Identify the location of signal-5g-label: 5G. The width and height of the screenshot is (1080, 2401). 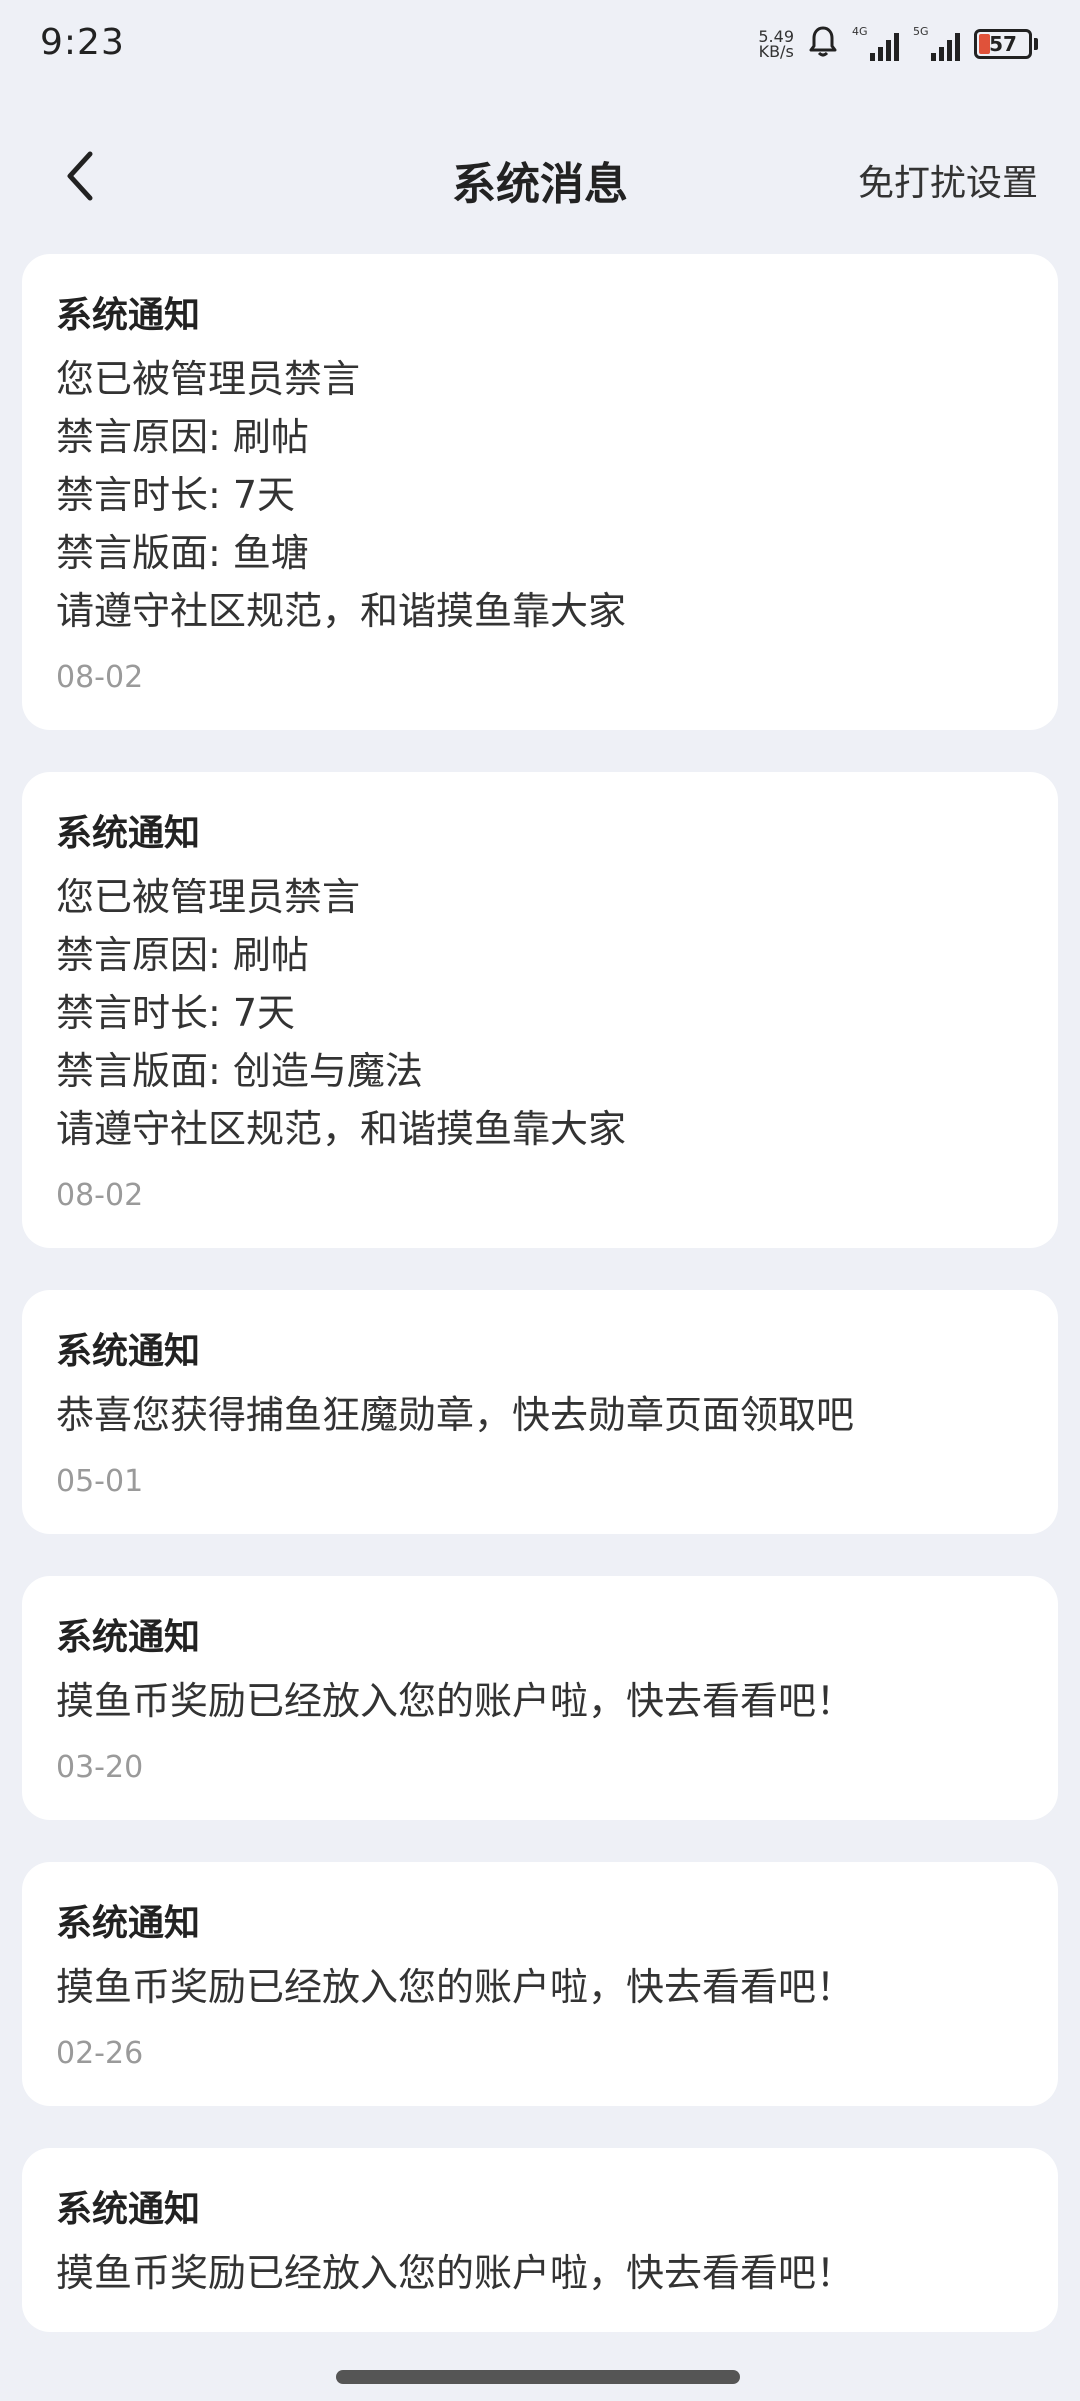
(921, 31).